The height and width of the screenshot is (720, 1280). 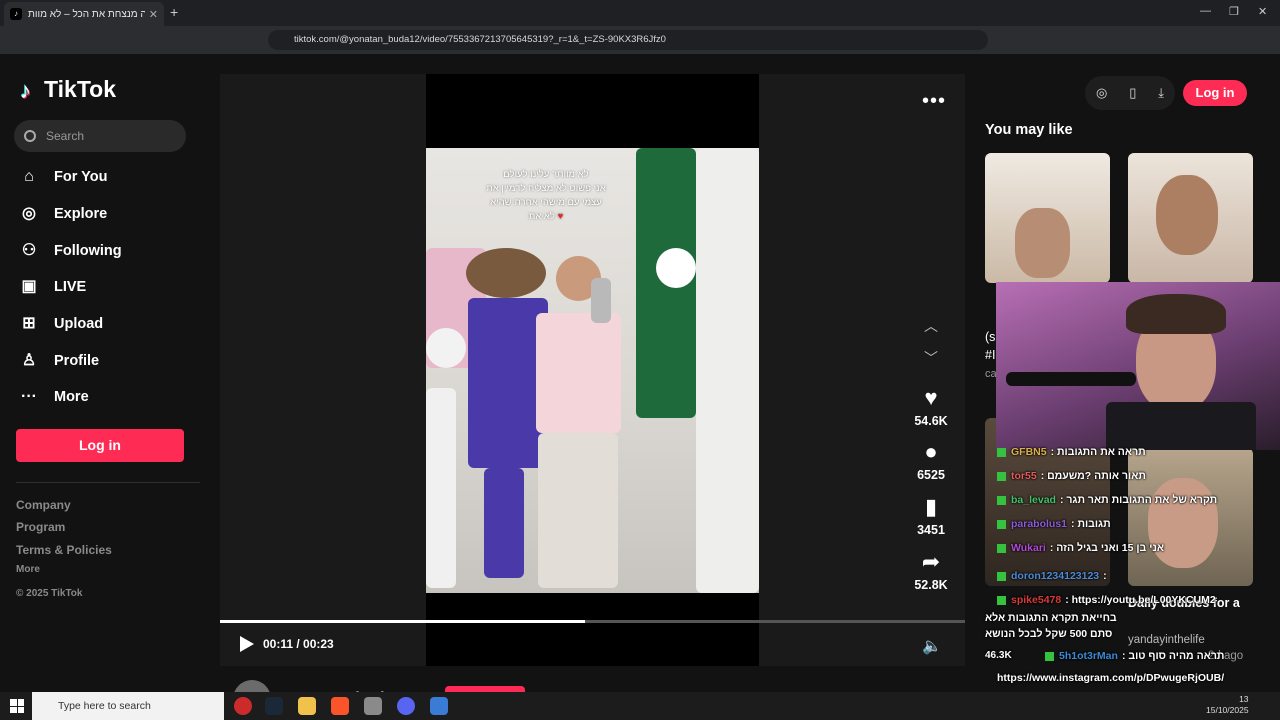 What do you see at coordinates (541, 216) in the screenshot?
I see `caption-line: לא את` at bounding box center [541, 216].